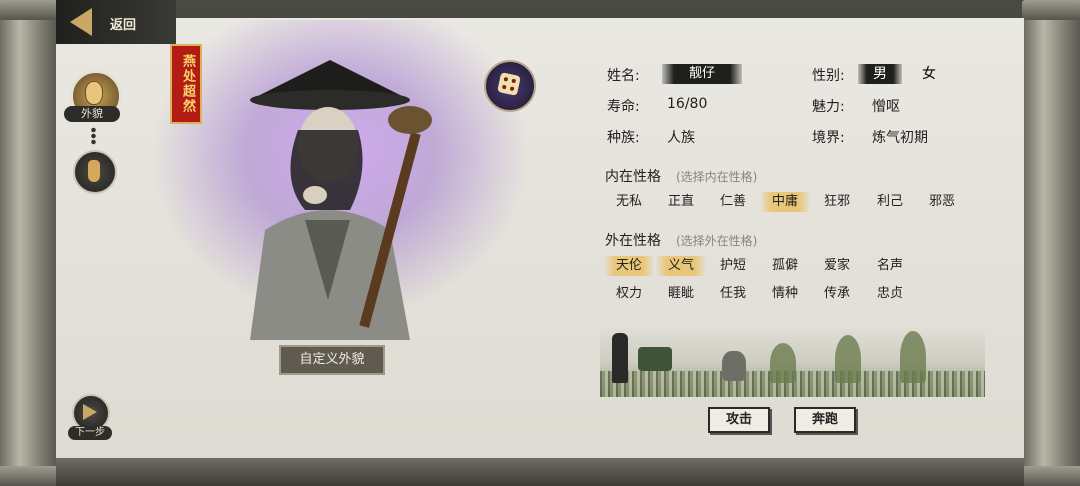 The width and height of the screenshot is (1080, 486). What do you see at coordinates (785, 266) in the screenshot?
I see `outer-trait: 孤僻` at bounding box center [785, 266].